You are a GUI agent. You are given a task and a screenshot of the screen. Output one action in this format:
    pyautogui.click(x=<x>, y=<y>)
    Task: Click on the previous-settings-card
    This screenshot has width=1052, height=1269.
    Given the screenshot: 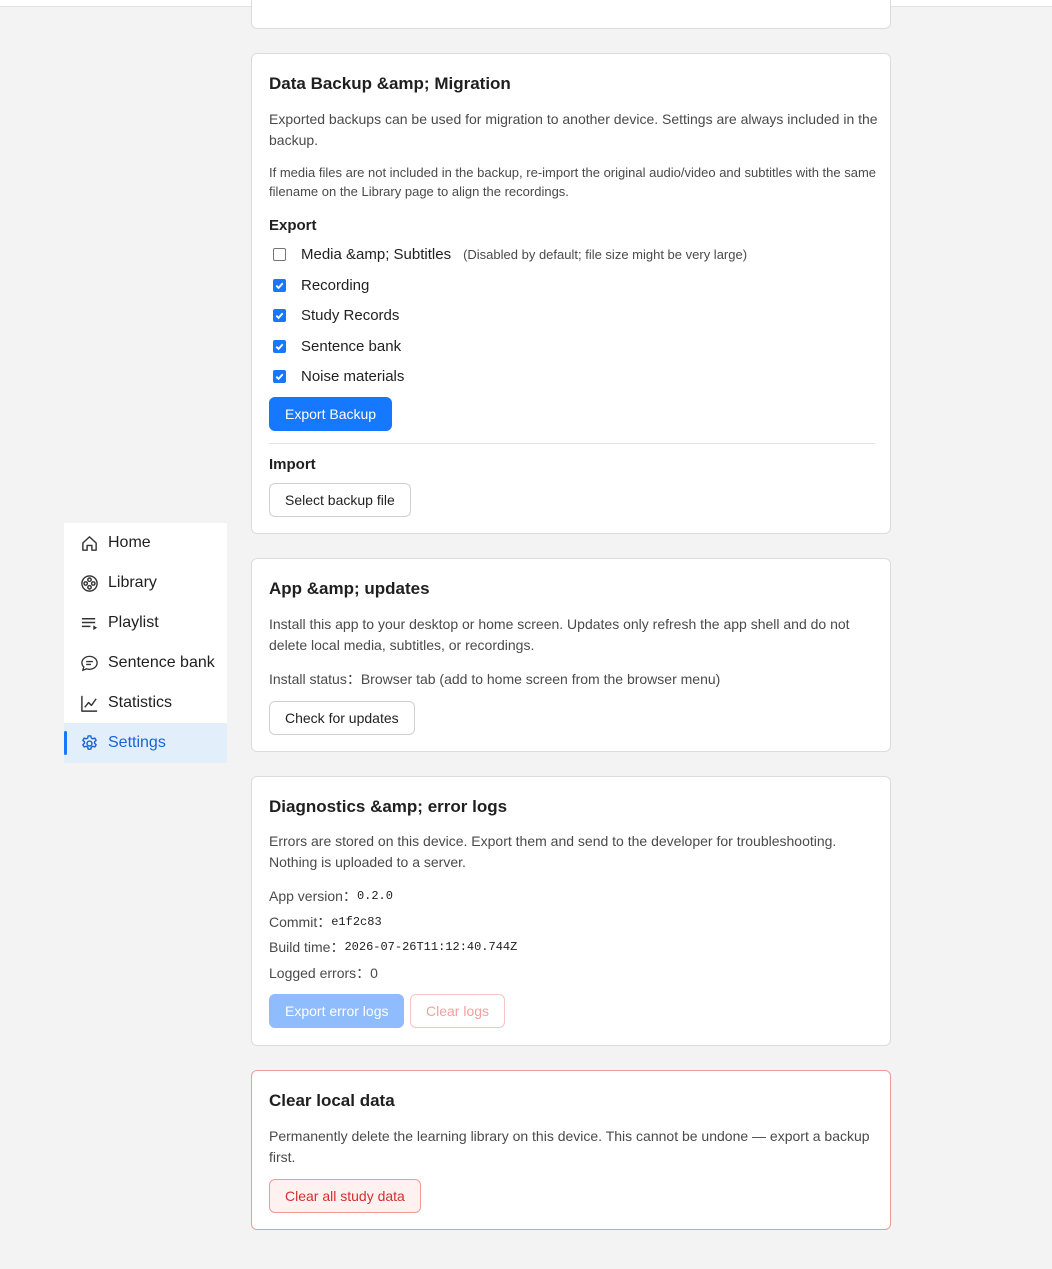 What is the action you would take?
    pyautogui.click(x=571, y=14)
    